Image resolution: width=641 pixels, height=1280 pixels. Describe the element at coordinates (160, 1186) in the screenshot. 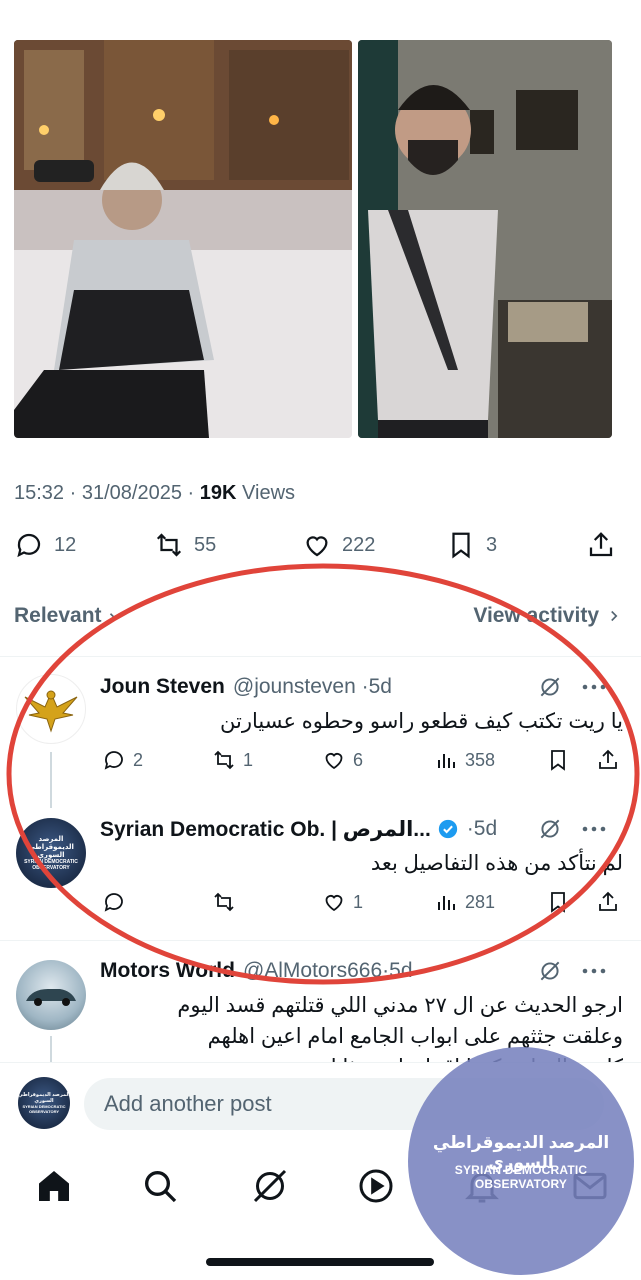

I see `search-icon` at that location.